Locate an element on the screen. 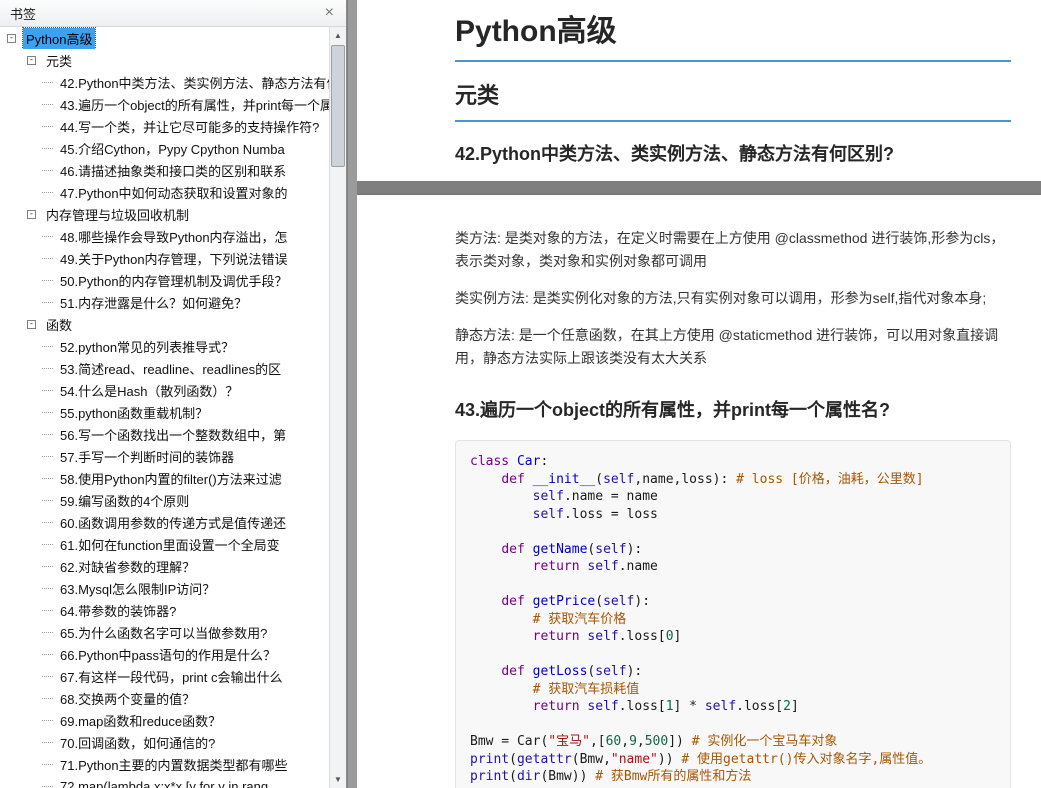 This screenshot has width=1041, height=788. bookmark-item: 61.如何在function里面设置一个全局变 is located at coordinates (164, 544).